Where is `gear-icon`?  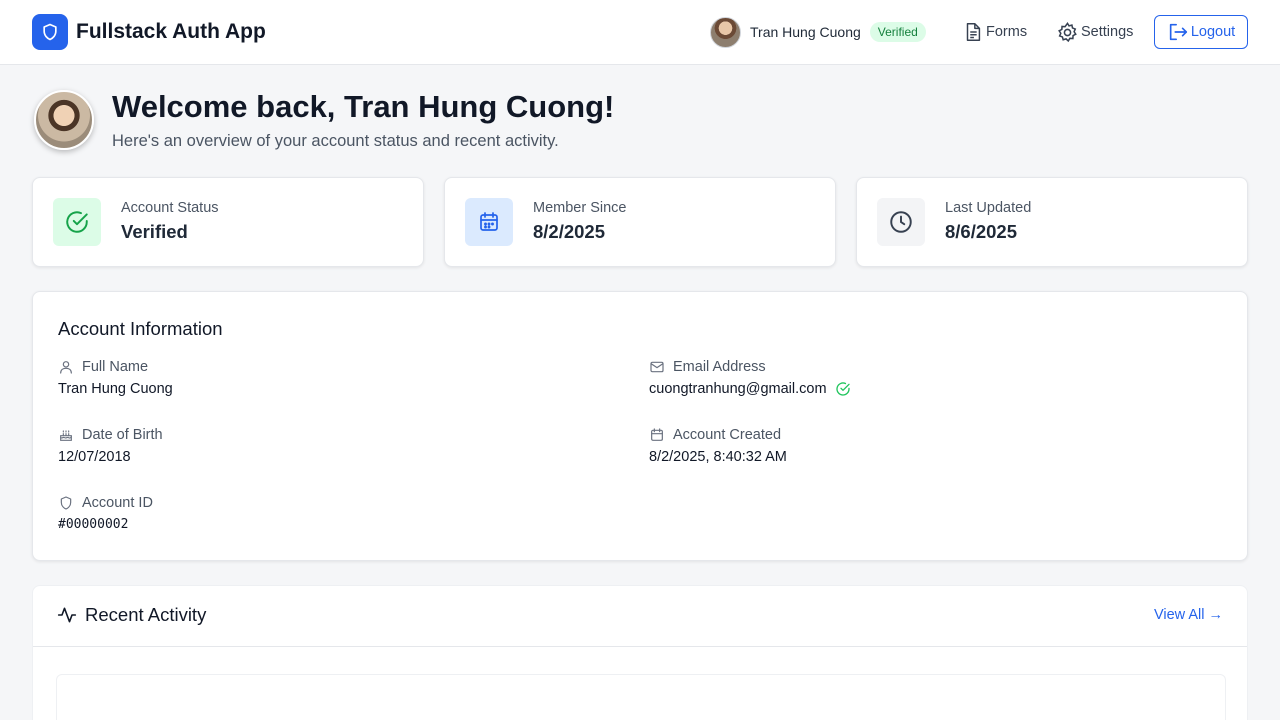 gear-icon is located at coordinates (1067, 32).